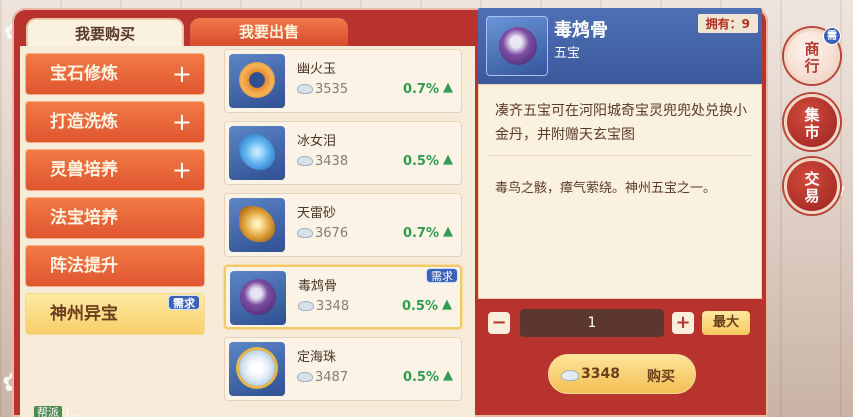 Image resolution: width=853 pixels, height=417 pixels. I want to click on list-item-selected: 毒鸩骨 3348 0.5% ▲ 需求, so click(343, 297).